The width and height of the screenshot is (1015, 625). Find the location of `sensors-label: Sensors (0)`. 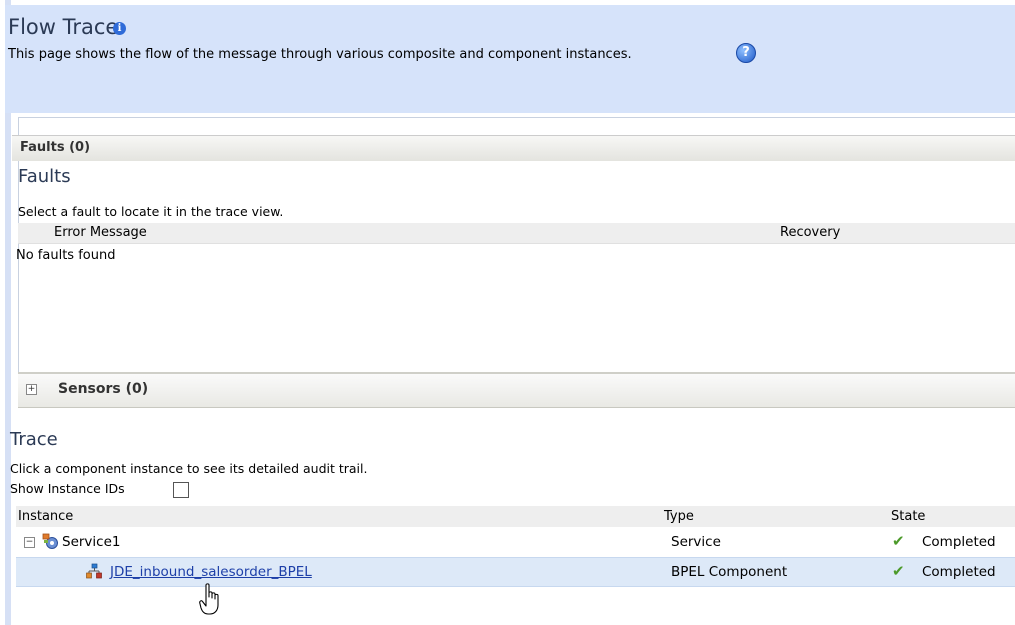

sensors-label: Sensors (0) is located at coordinates (103, 389).